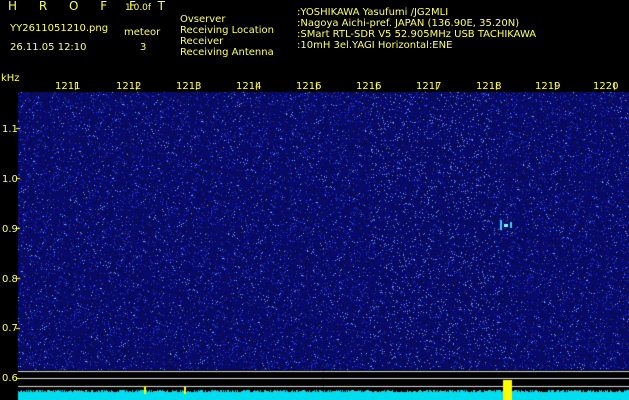 The width and height of the screenshot is (629, 400). I want to click on freq-axis-label: 1.1, so click(10, 129).